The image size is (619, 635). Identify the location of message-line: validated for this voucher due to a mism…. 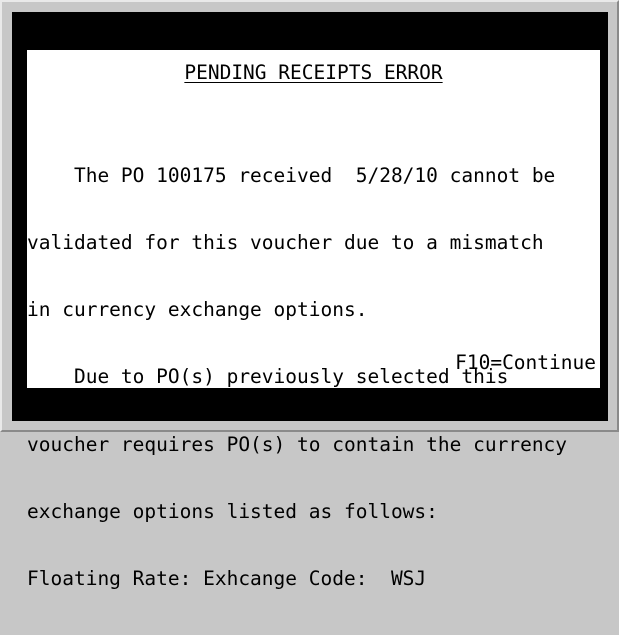
(285, 243).